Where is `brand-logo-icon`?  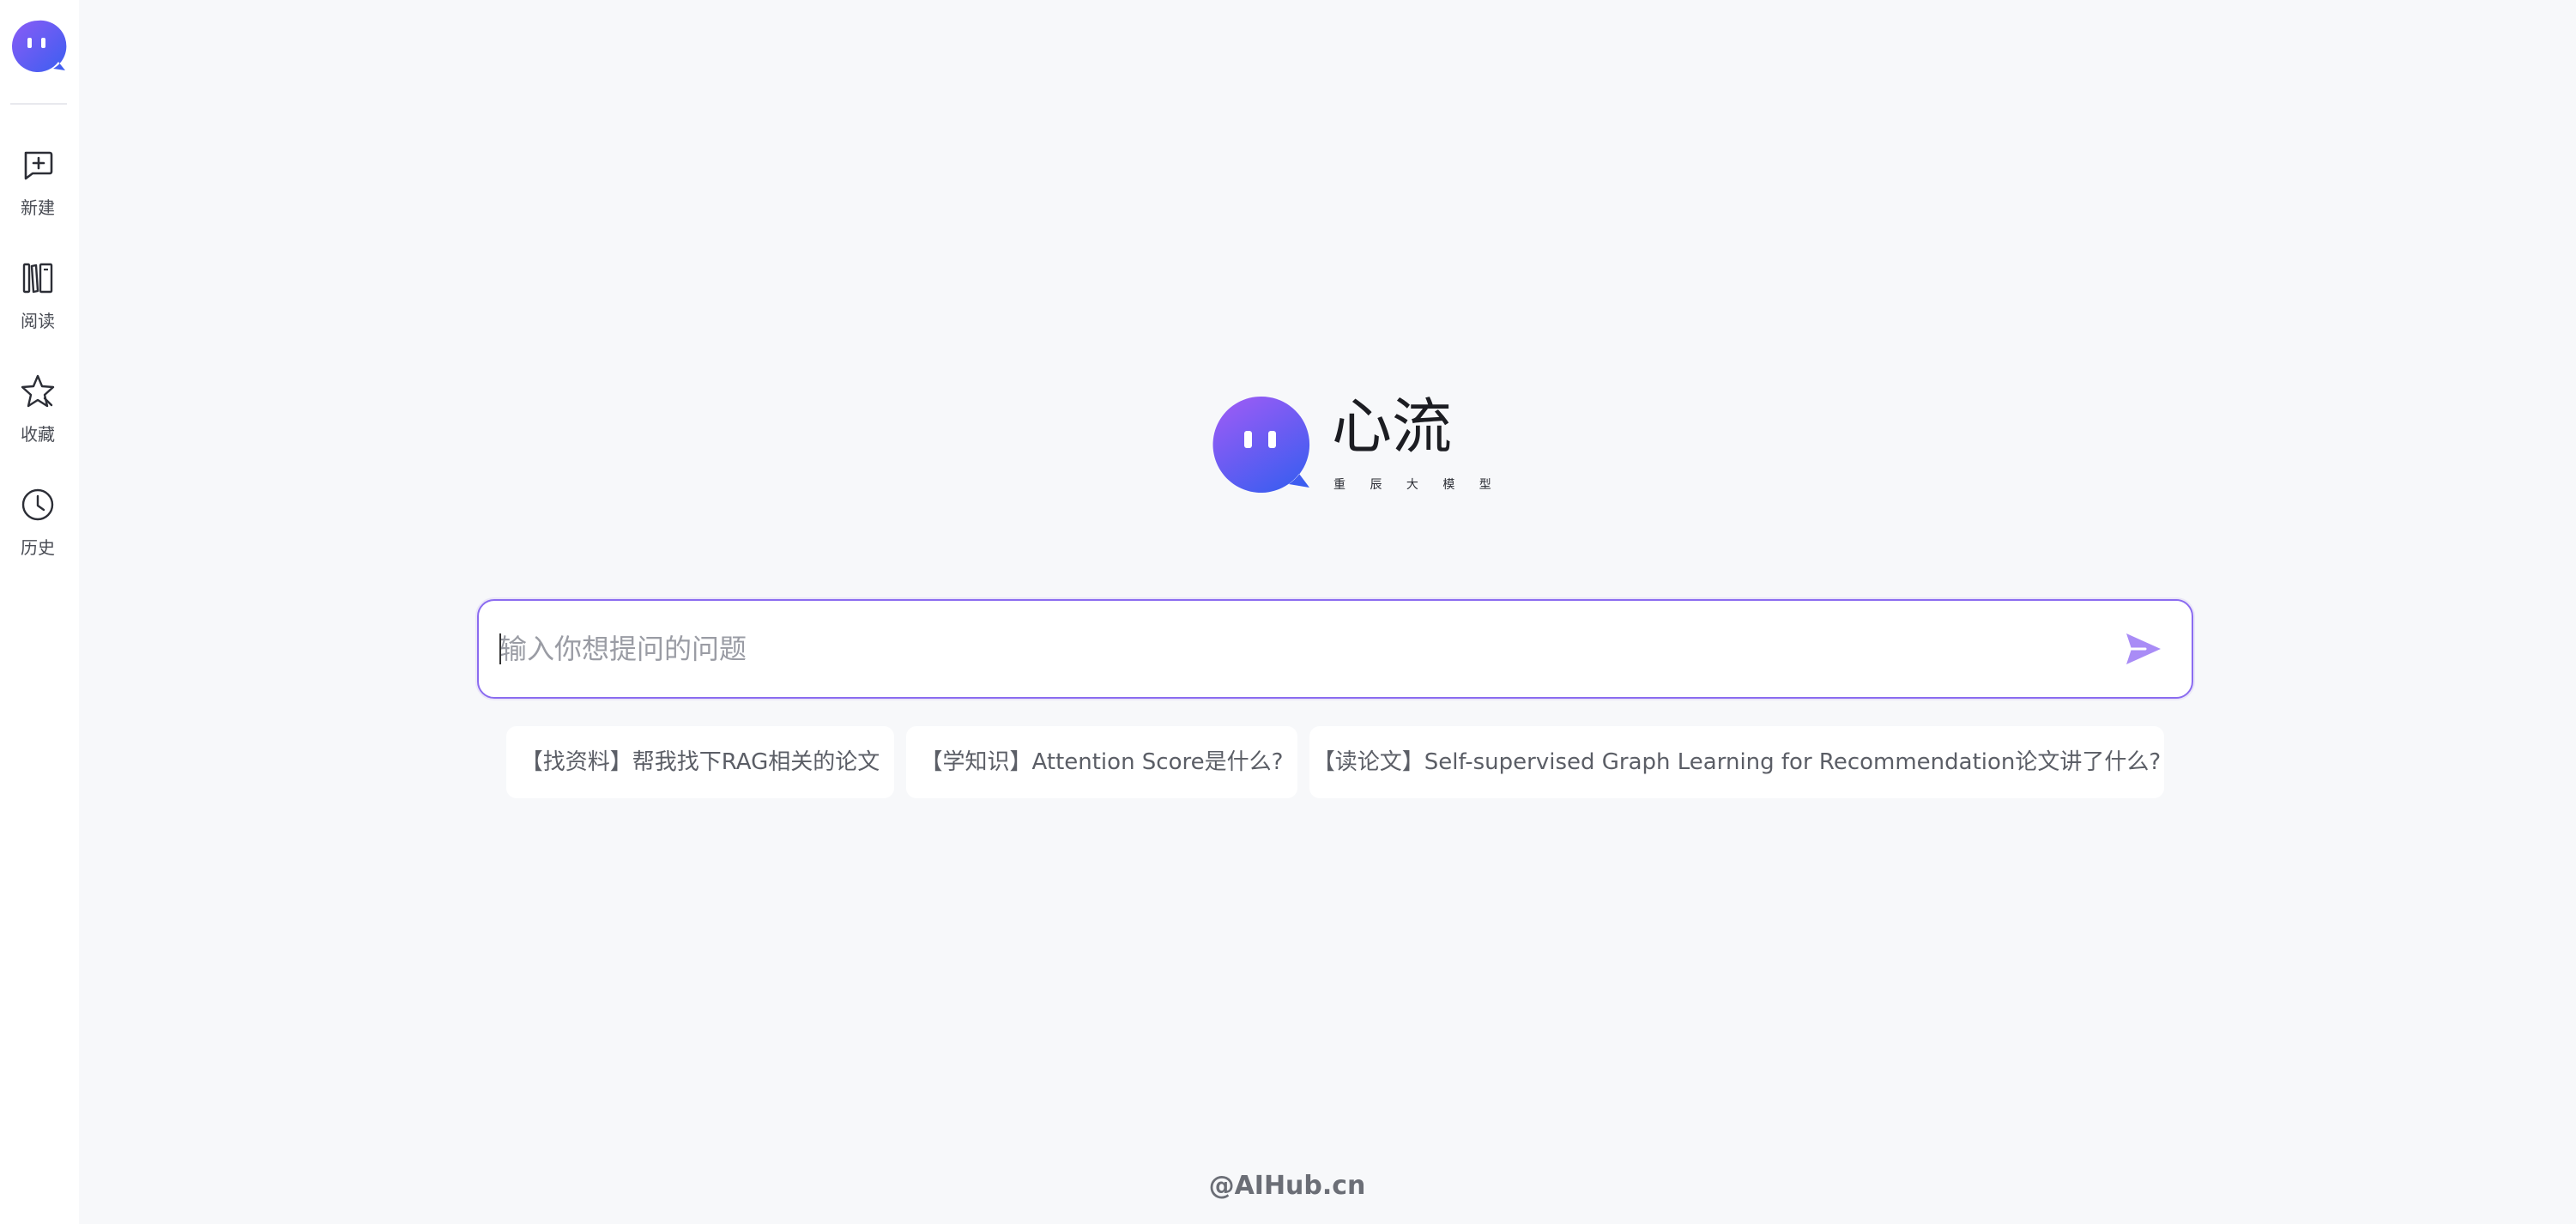 brand-logo-icon is located at coordinates (1261, 445).